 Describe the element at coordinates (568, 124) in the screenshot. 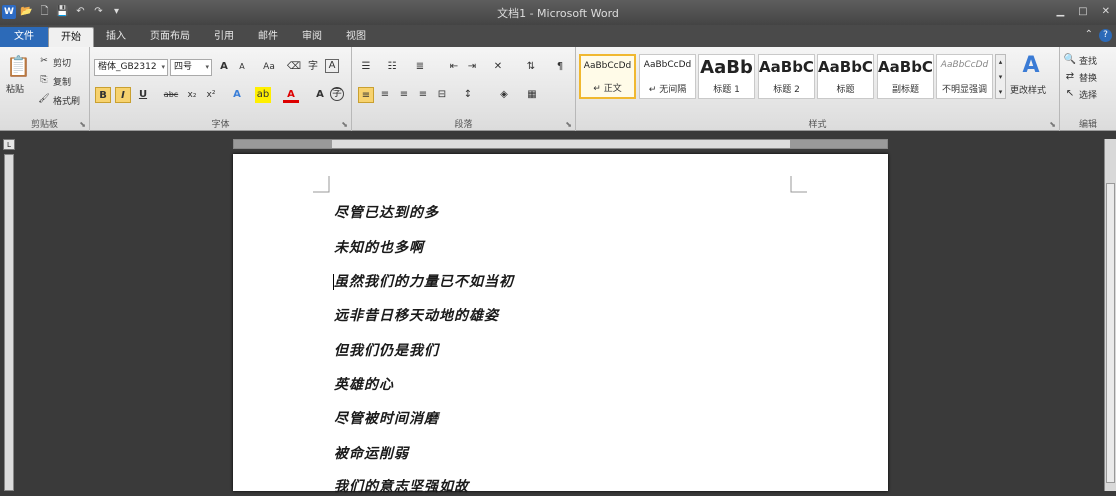

I see `paragraph-launcher-icon: ⬊` at that location.